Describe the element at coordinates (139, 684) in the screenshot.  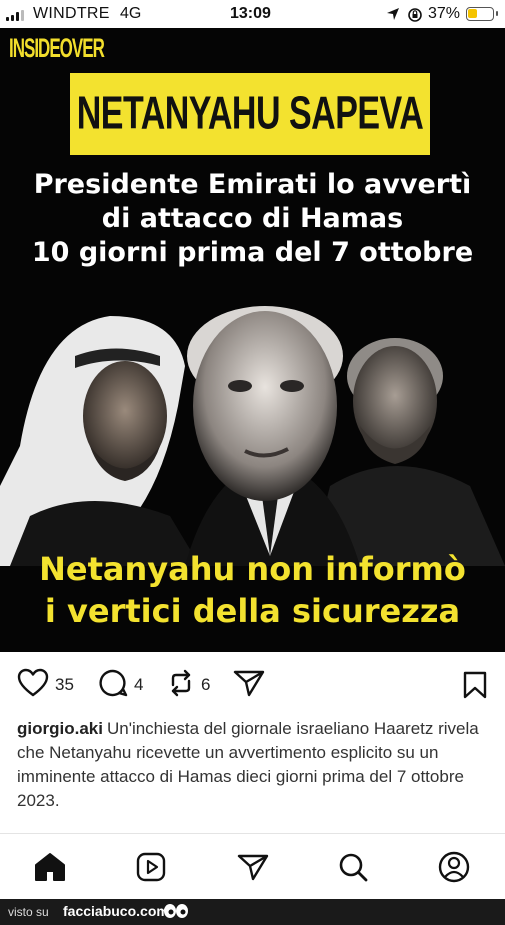
I see `comment-count: 4` at that location.